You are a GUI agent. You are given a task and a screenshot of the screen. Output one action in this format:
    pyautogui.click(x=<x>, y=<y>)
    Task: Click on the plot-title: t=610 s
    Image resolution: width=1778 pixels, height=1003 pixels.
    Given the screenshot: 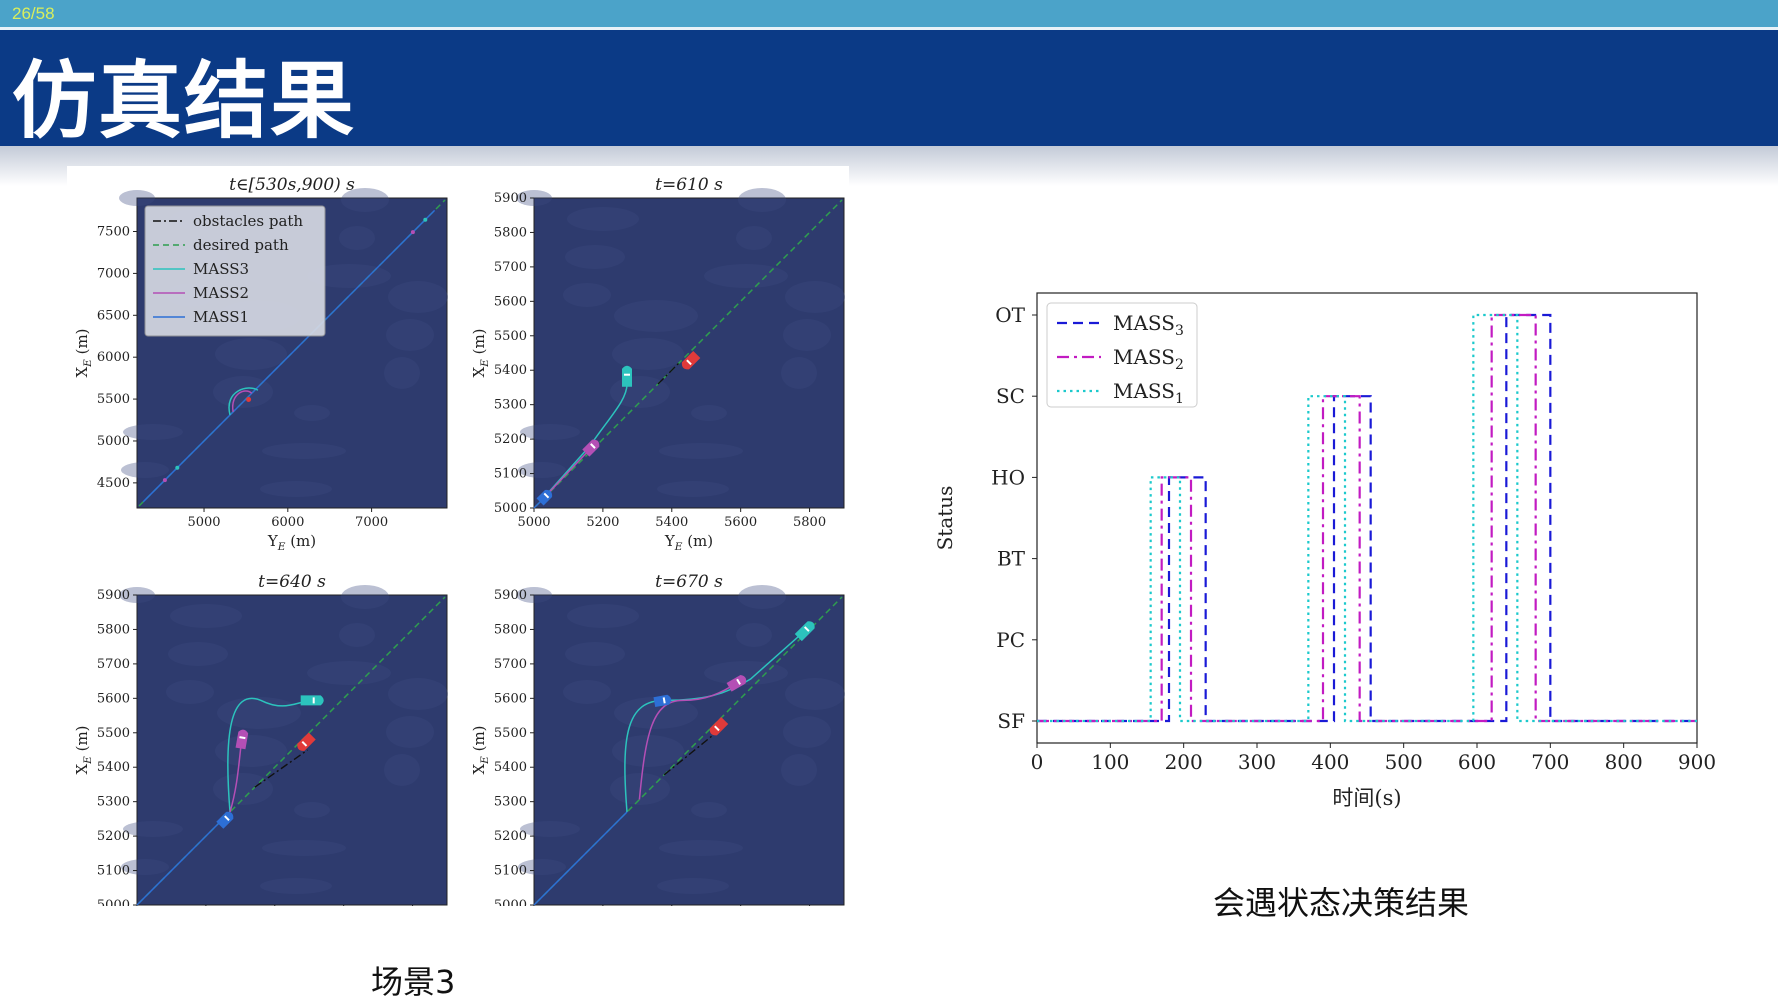 What is the action you would take?
    pyautogui.click(x=689, y=185)
    